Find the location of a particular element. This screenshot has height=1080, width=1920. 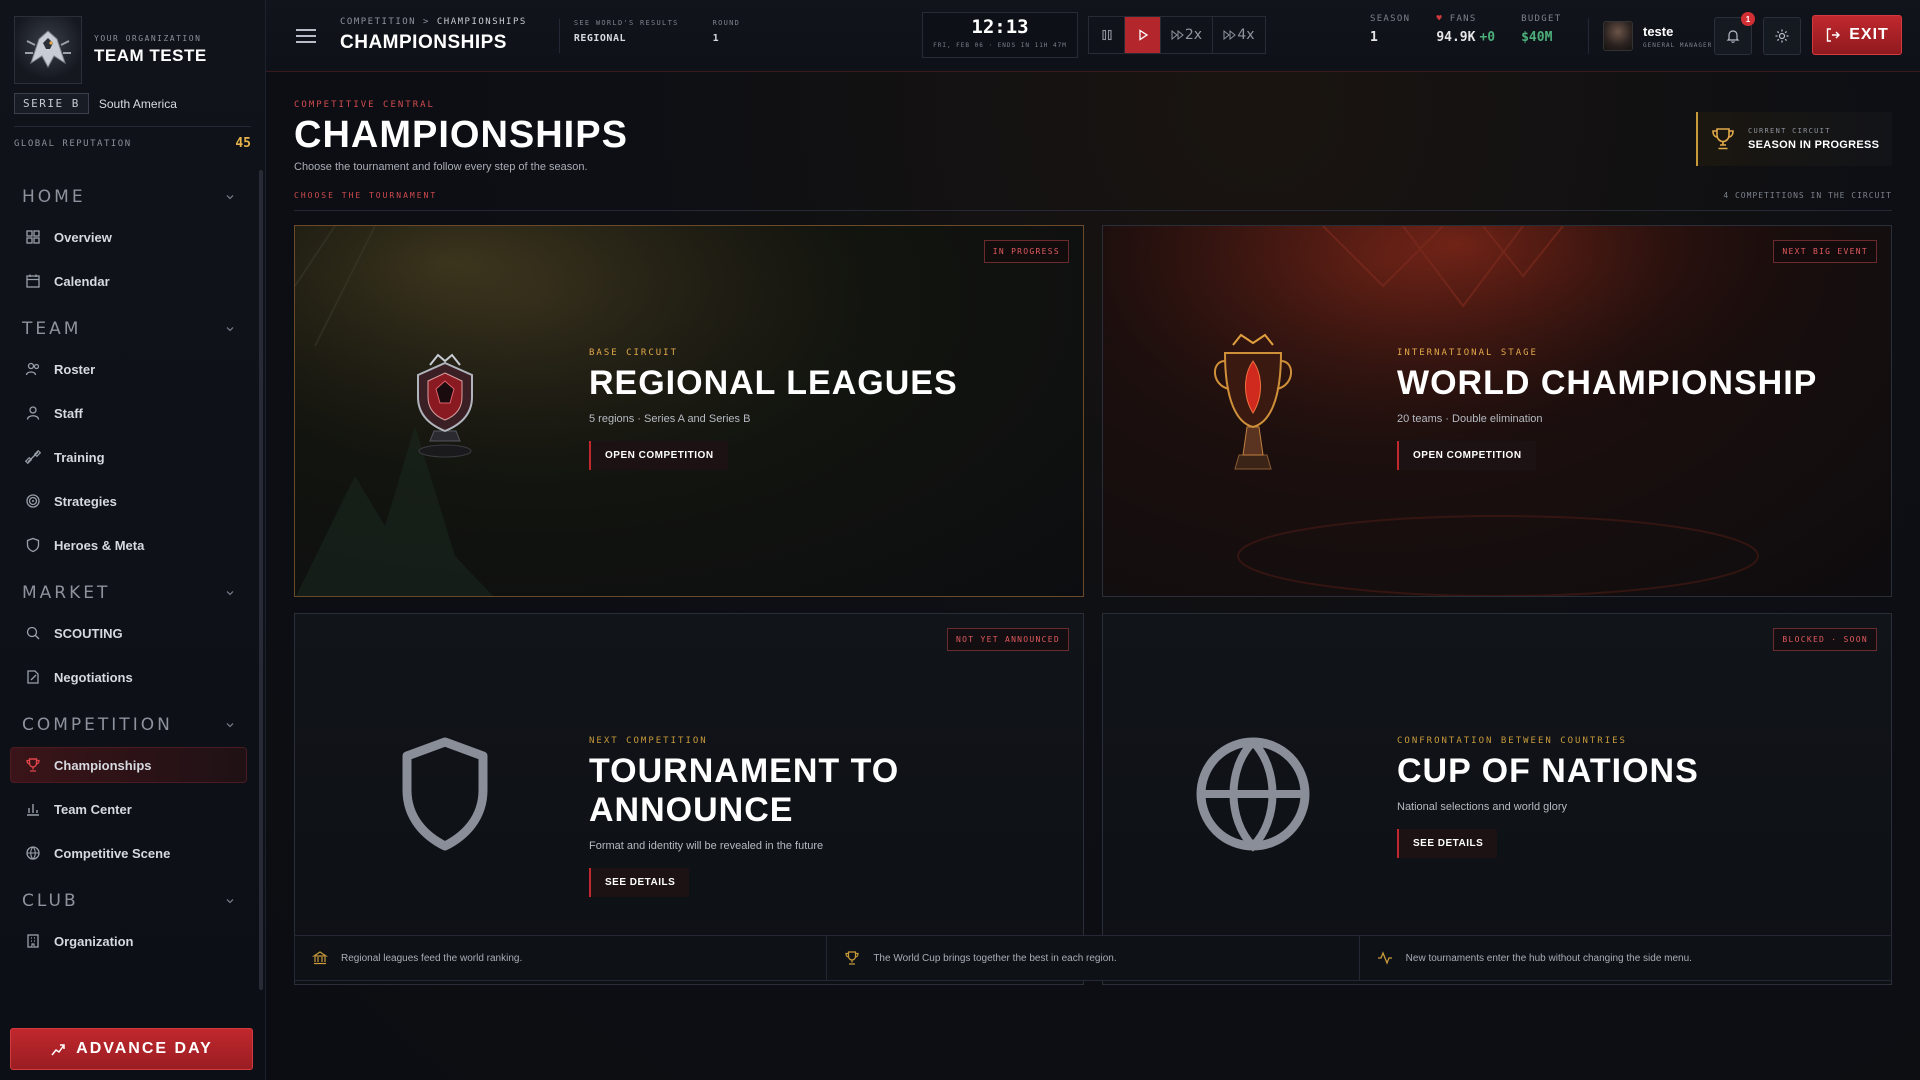

sidebar-scrollbar is located at coordinates (261, 580).